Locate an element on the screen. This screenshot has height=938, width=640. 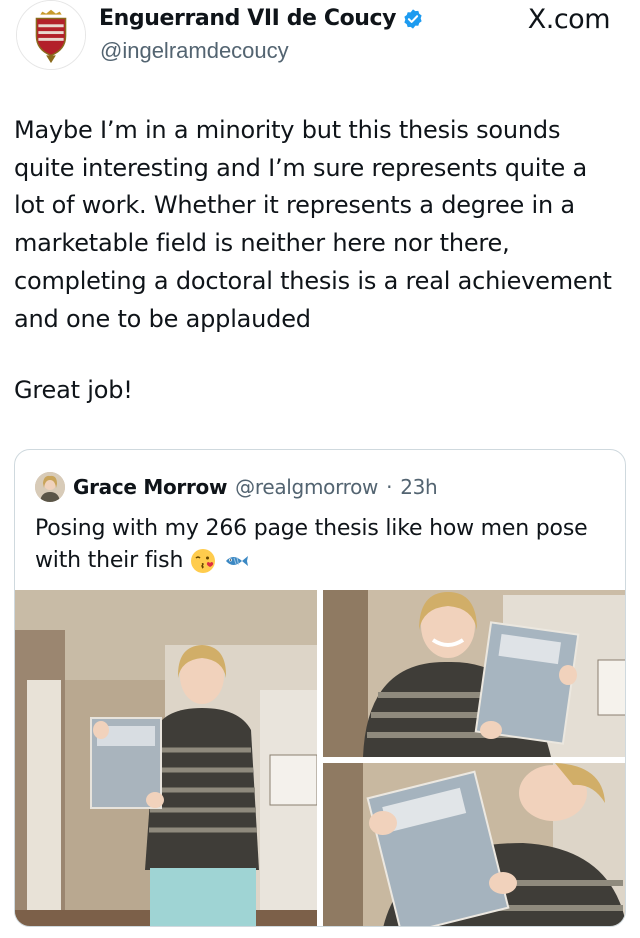
fish-emoji is located at coordinates (236, 561).